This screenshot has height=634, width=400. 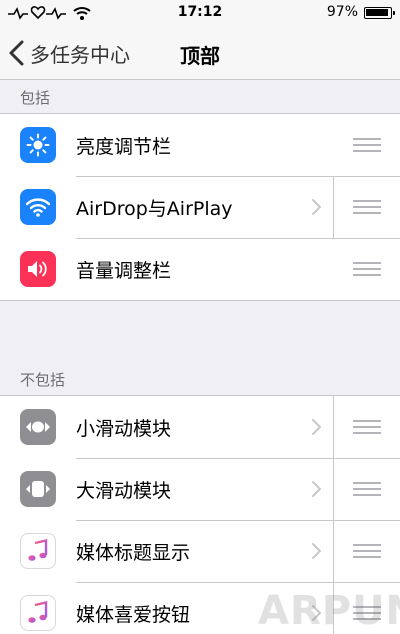 I want to click on list-item-airdrop-airplay: AirDrop与AirPlay, so click(x=200, y=207).